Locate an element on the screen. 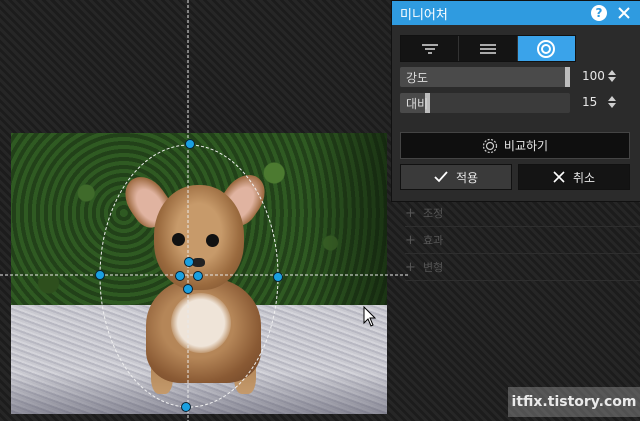  mode-tabs is located at coordinates (488, 48).